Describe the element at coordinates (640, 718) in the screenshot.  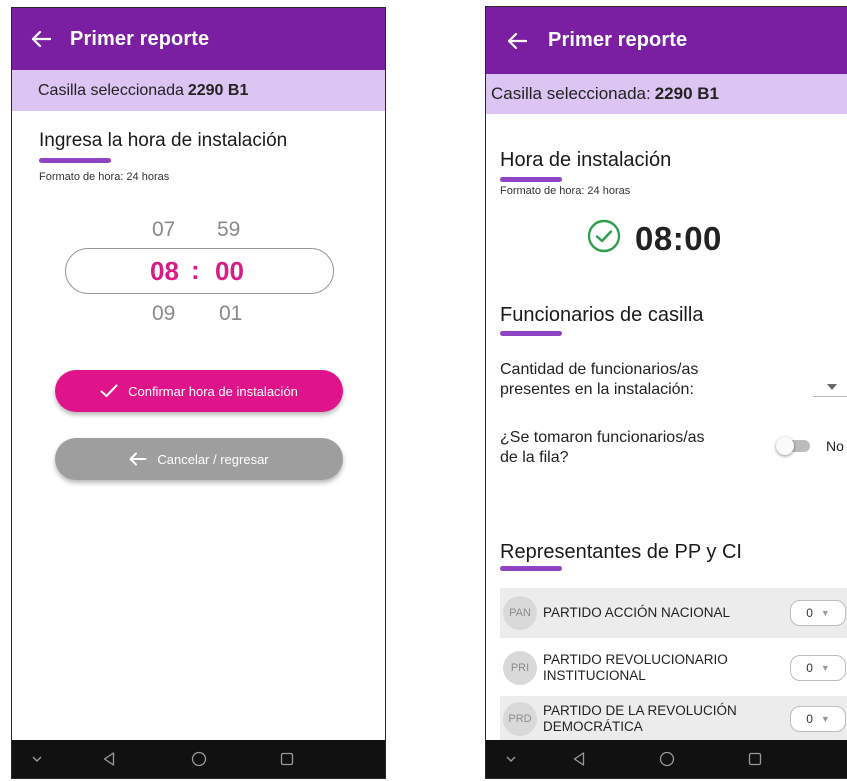
I see `party-name: PARTIDO DE LA REVOLUCIÓN DEMOCRÁTICA` at that location.